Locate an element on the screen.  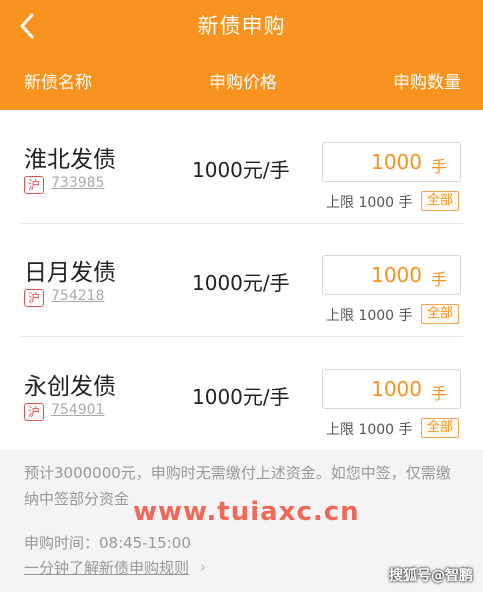
rules-link: 一分钟了解新债申购规则 is located at coordinates (106, 567).